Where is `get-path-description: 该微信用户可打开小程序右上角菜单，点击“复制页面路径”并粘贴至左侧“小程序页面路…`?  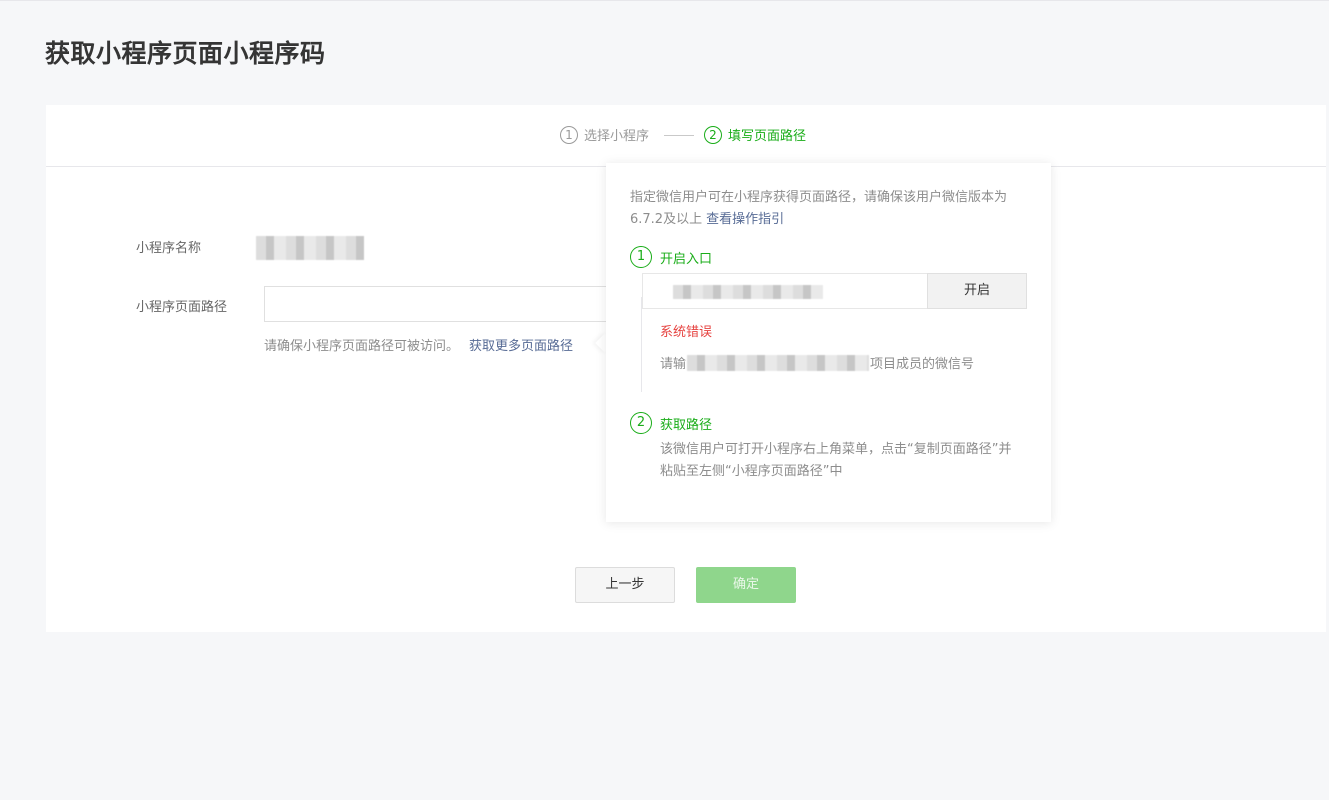
get-path-description: 该微信用户可打开小程序右上角菜单，点击“复制页面路径”并粘贴至左侧“小程序页面路… is located at coordinates (836, 460).